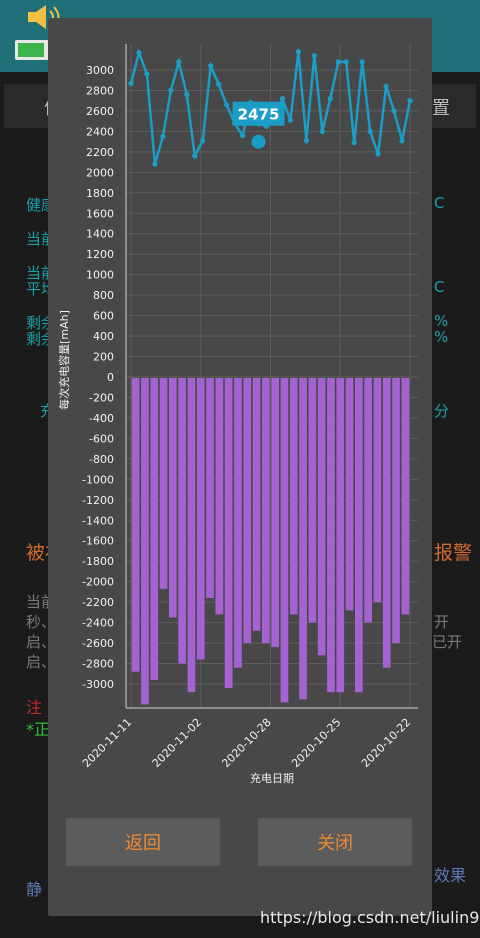  Describe the element at coordinates (316, 743) in the screenshot. I see `x-tick-label: 2020-10-25` at that location.